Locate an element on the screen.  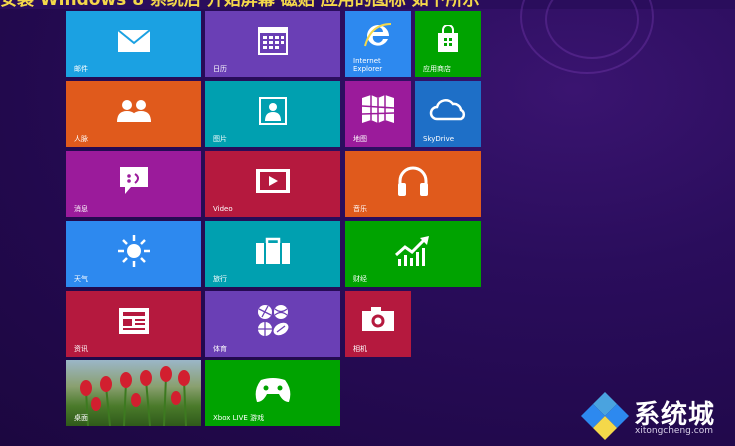
tile-maps: 地图 is located at coordinates (378, 114).